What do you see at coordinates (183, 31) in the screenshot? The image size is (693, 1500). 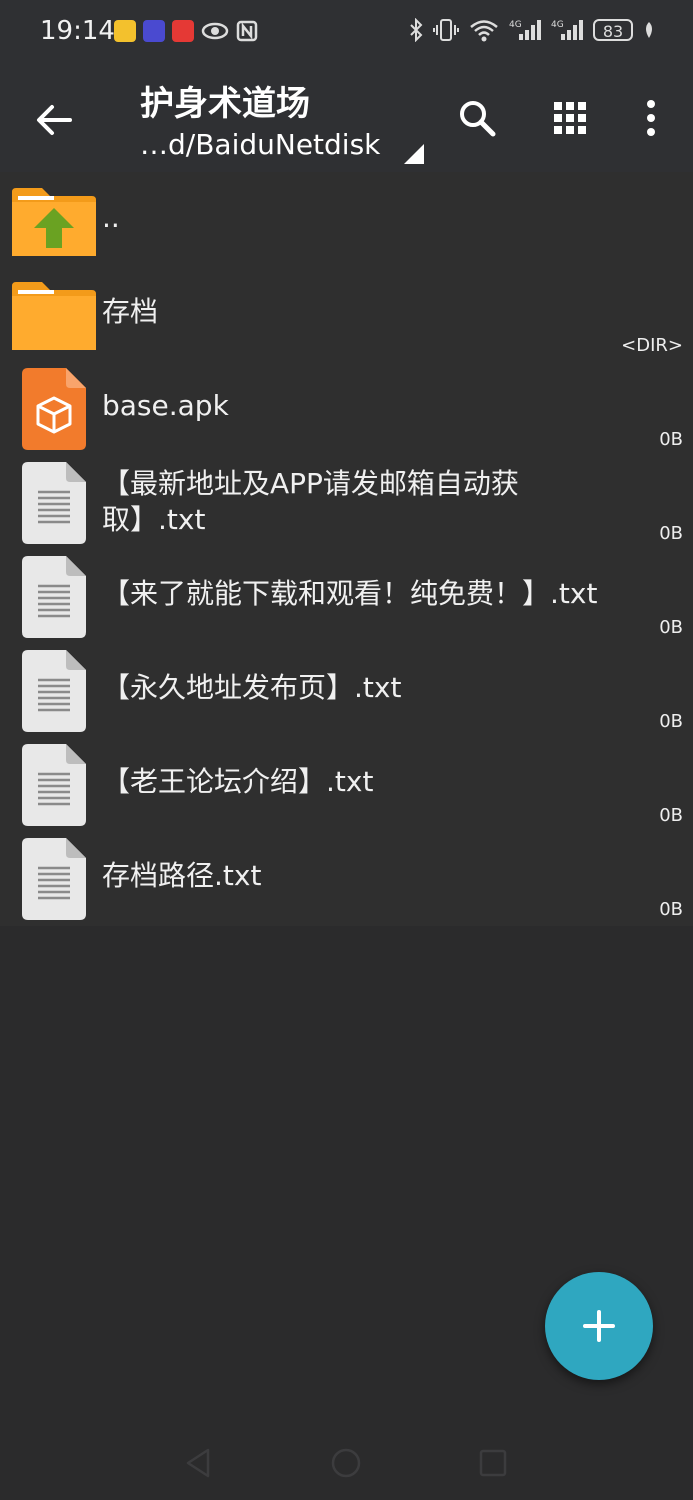 I see `red-app-icon` at bounding box center [183, 31].